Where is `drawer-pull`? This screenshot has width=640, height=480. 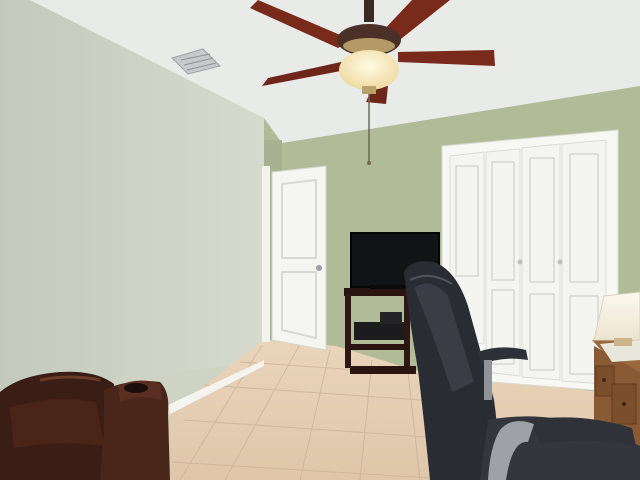 drawer-pull is located at coordinates (604, 380).